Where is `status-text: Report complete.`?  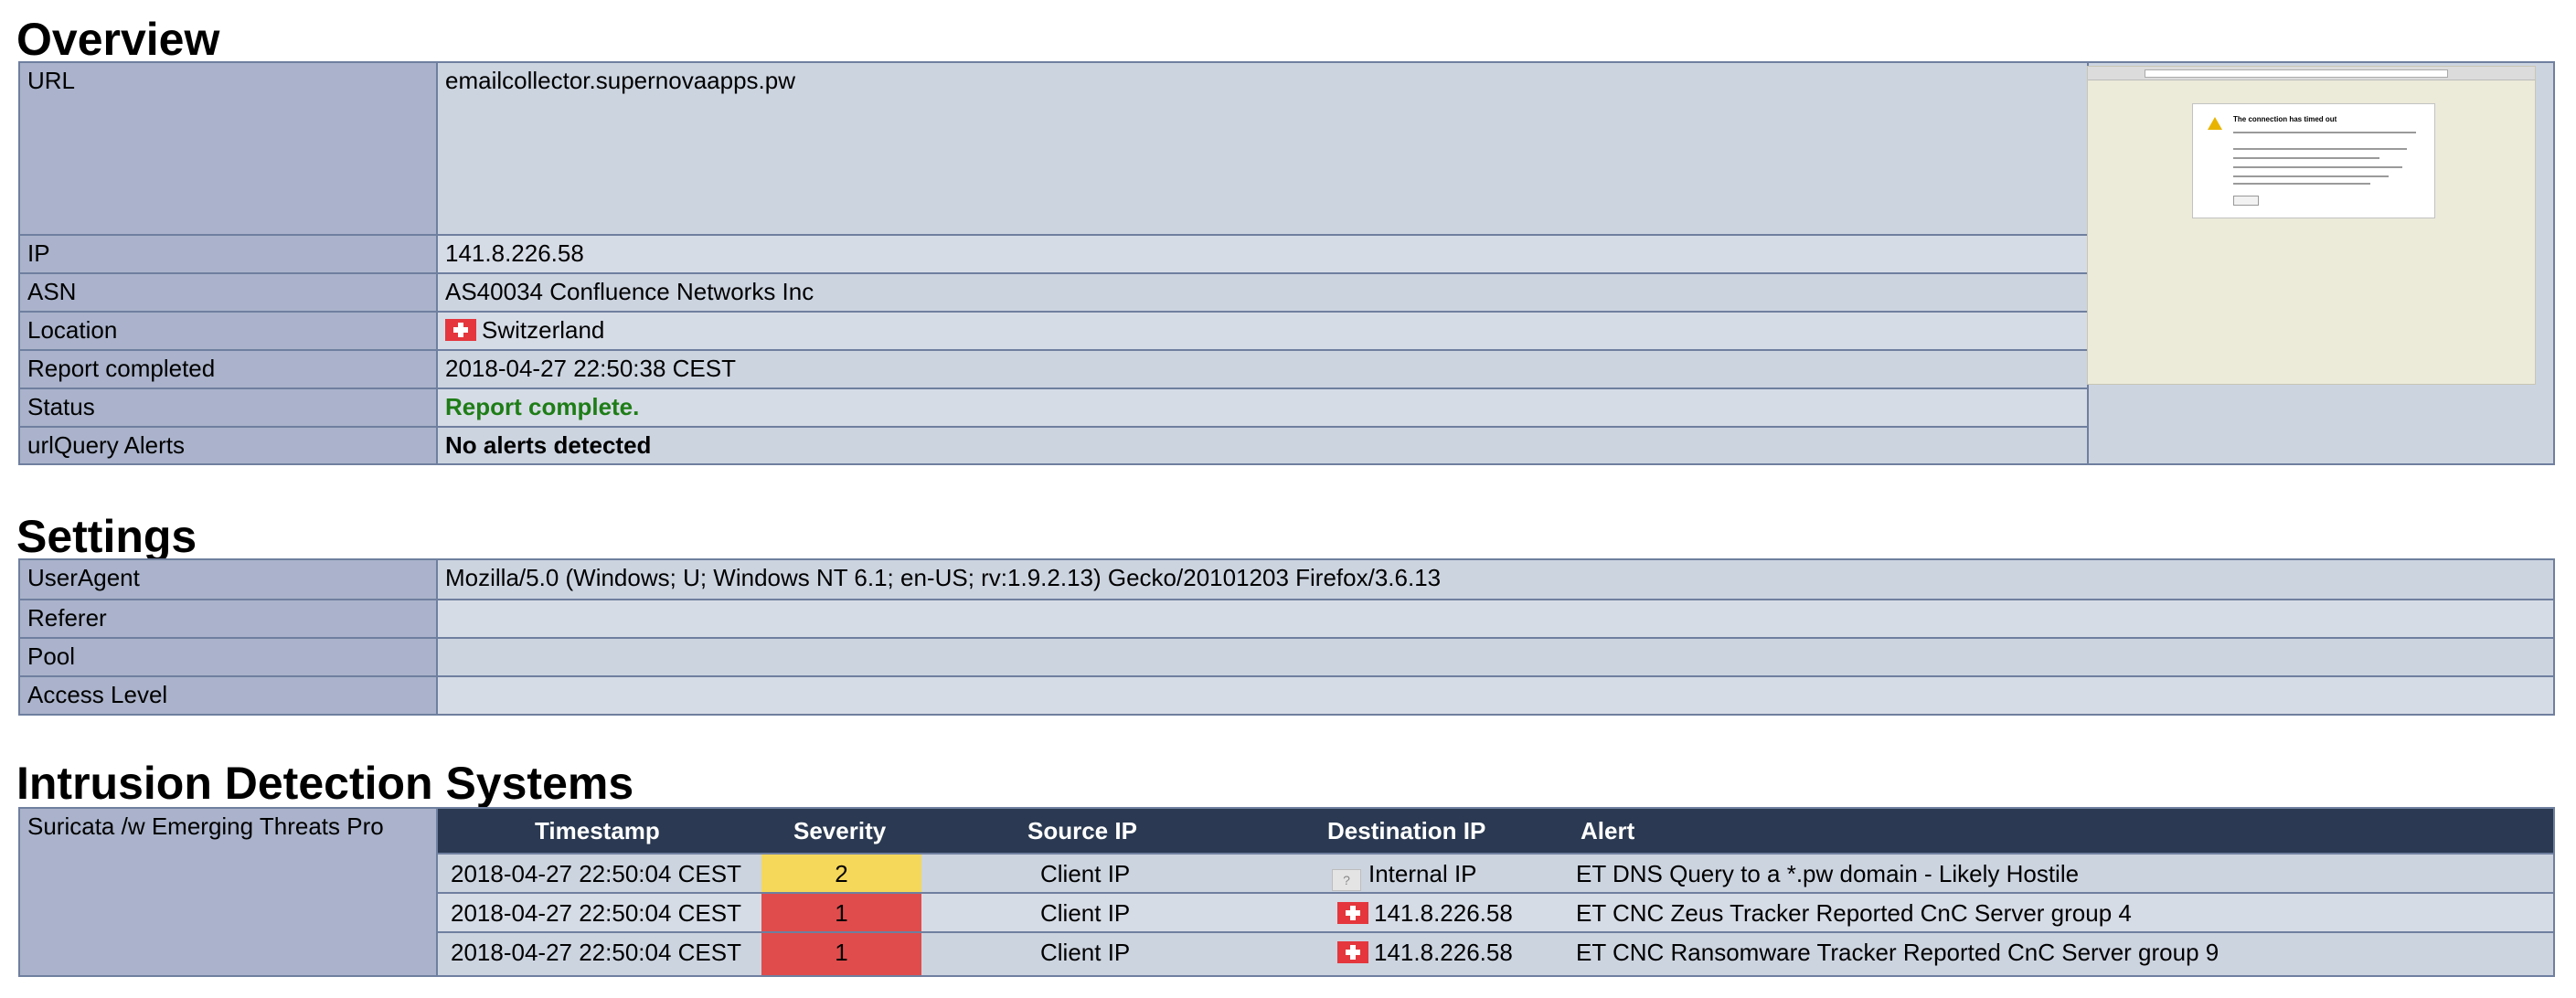
status-text: Report complete. is located at coordinates (542, 406).